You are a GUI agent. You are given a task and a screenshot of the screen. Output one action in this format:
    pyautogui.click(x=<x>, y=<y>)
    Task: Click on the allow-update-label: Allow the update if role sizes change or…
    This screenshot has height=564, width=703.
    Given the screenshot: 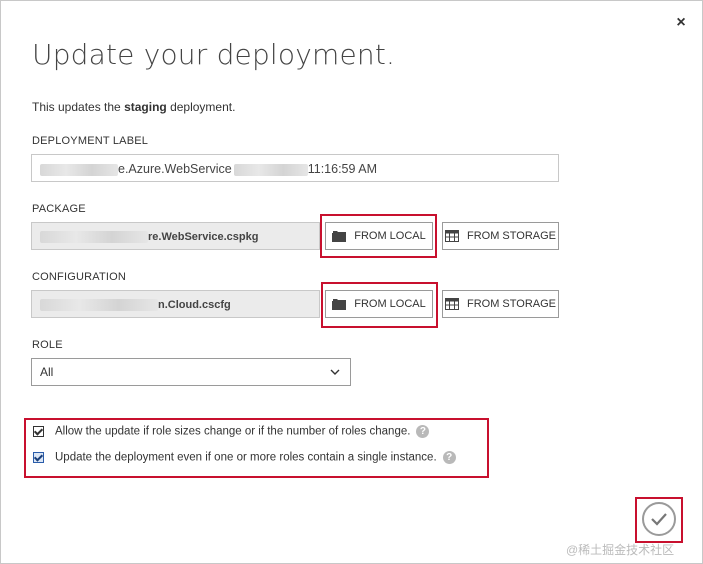 What is the action you would take?
    pyautogui.click(x=242, y=431)
    